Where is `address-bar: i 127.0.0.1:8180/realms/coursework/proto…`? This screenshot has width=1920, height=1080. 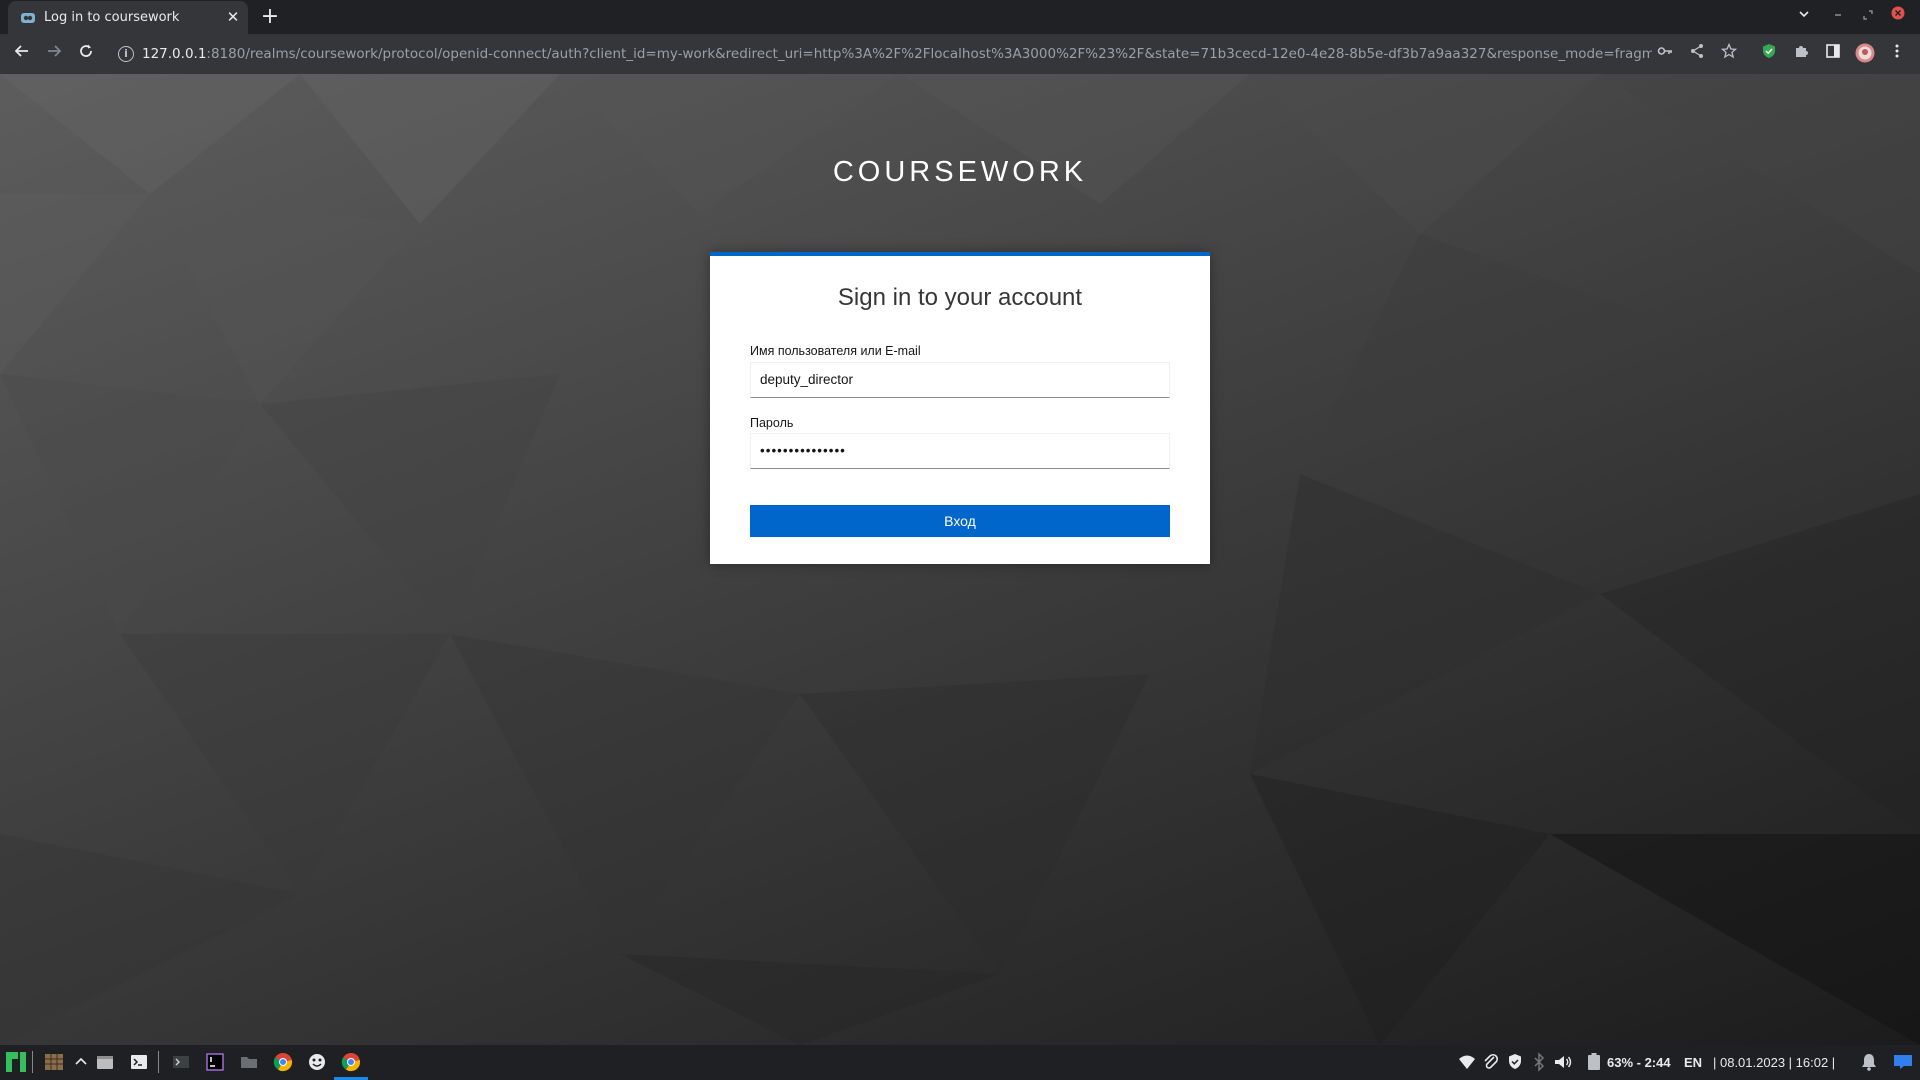 address-bar: i 127.0.0.1:8180/realms/coursework/proto… is located at coordinates (908, 54).